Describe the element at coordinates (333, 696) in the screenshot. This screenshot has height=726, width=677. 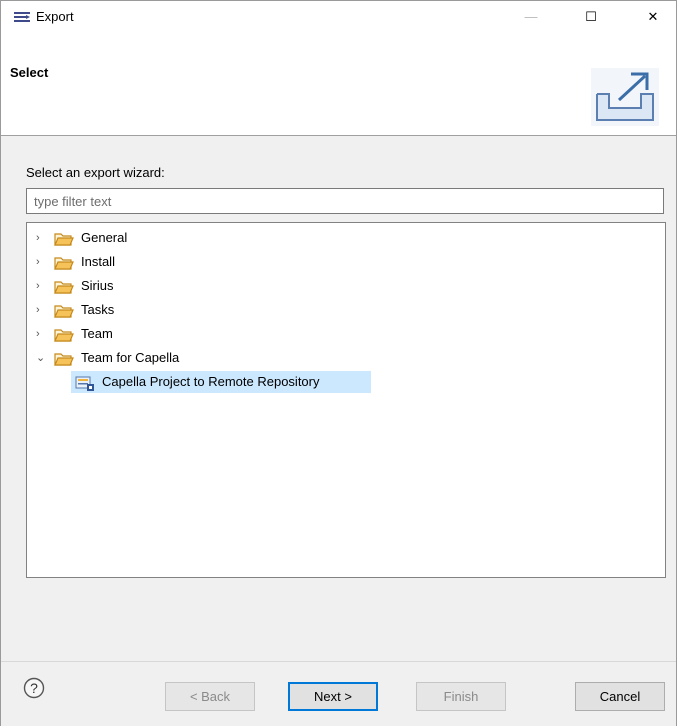
I see `next-button: Next >` at that location.